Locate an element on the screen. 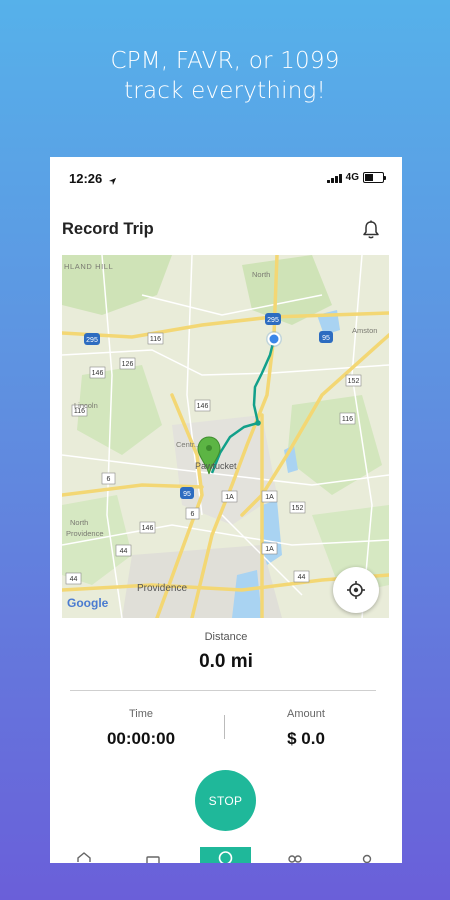 Image resolution: width=450 pixels, height=900 pixels. time-label: Time is located at coordinates (141, 714).